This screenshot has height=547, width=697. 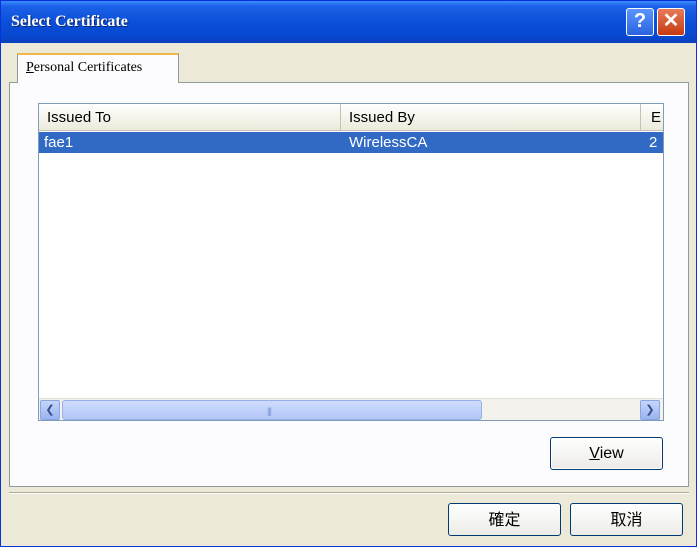 What do you see at coordinates (652, 117) in the screenshot?
I see `column-header-expiration: E` at bounding box center [652, 117].